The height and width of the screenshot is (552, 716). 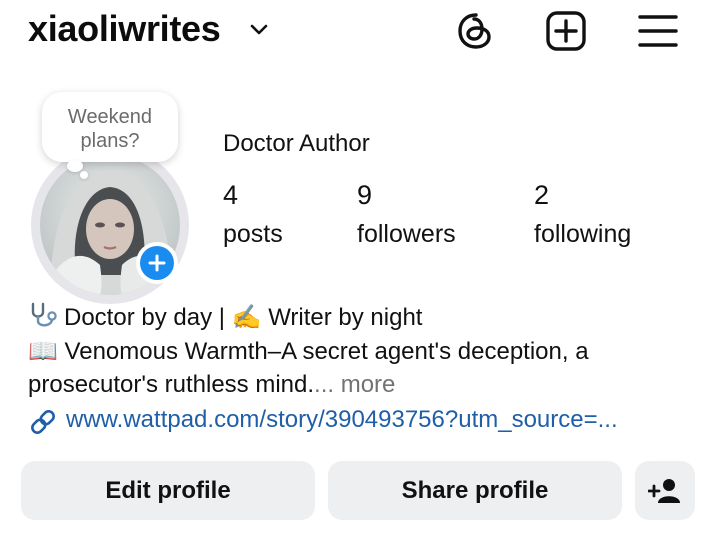 What do you see at coordinates (171, 384) in the screenshot?
I see `bio-line3-text: prosecutor's ruthless mind.` at bounding box center [171, 384].